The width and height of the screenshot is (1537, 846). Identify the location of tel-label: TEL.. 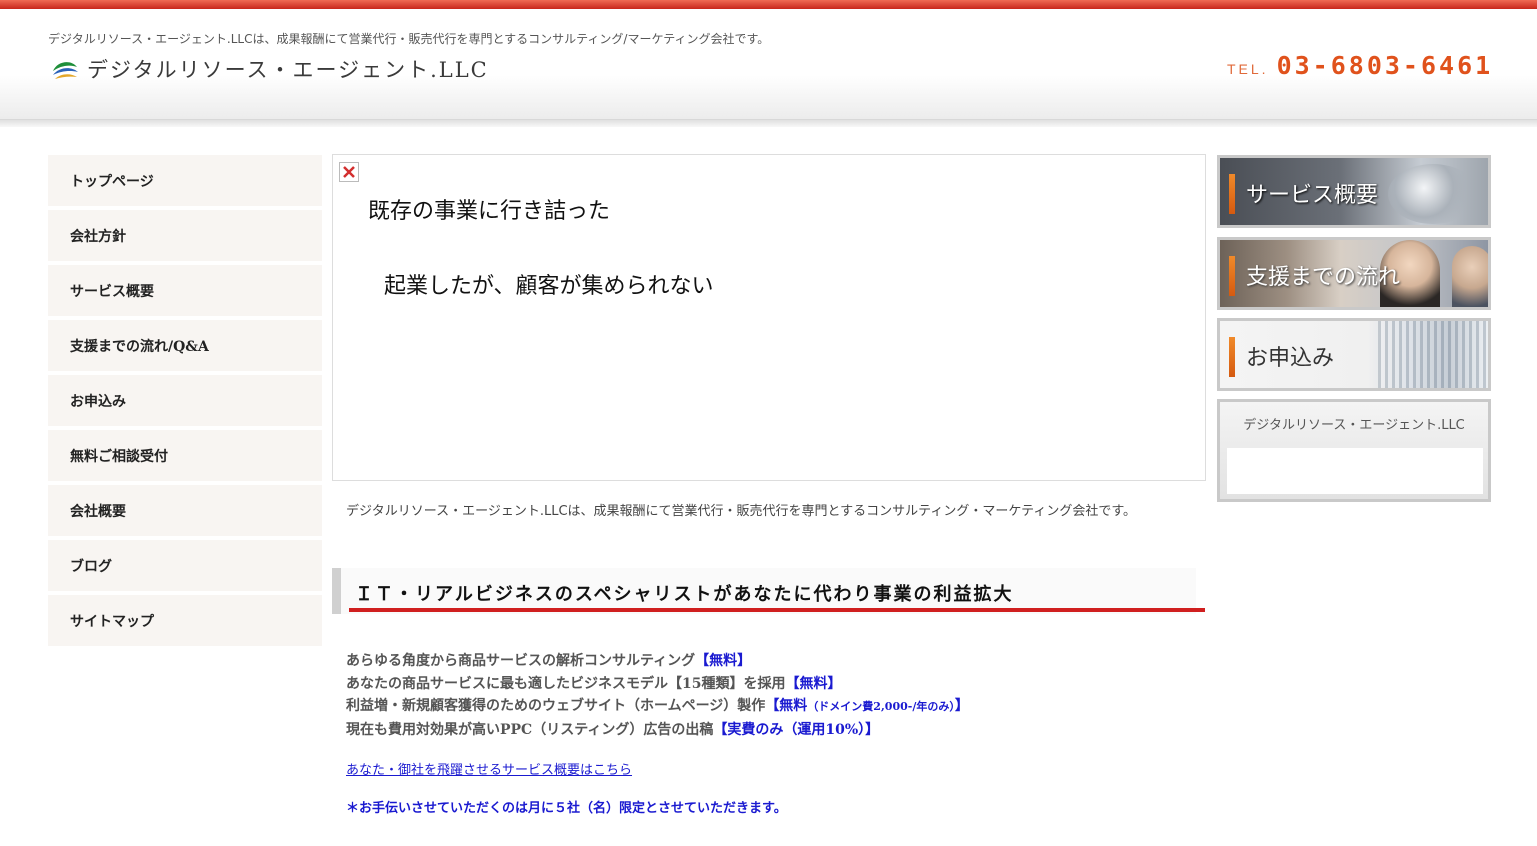
(1248, 69).